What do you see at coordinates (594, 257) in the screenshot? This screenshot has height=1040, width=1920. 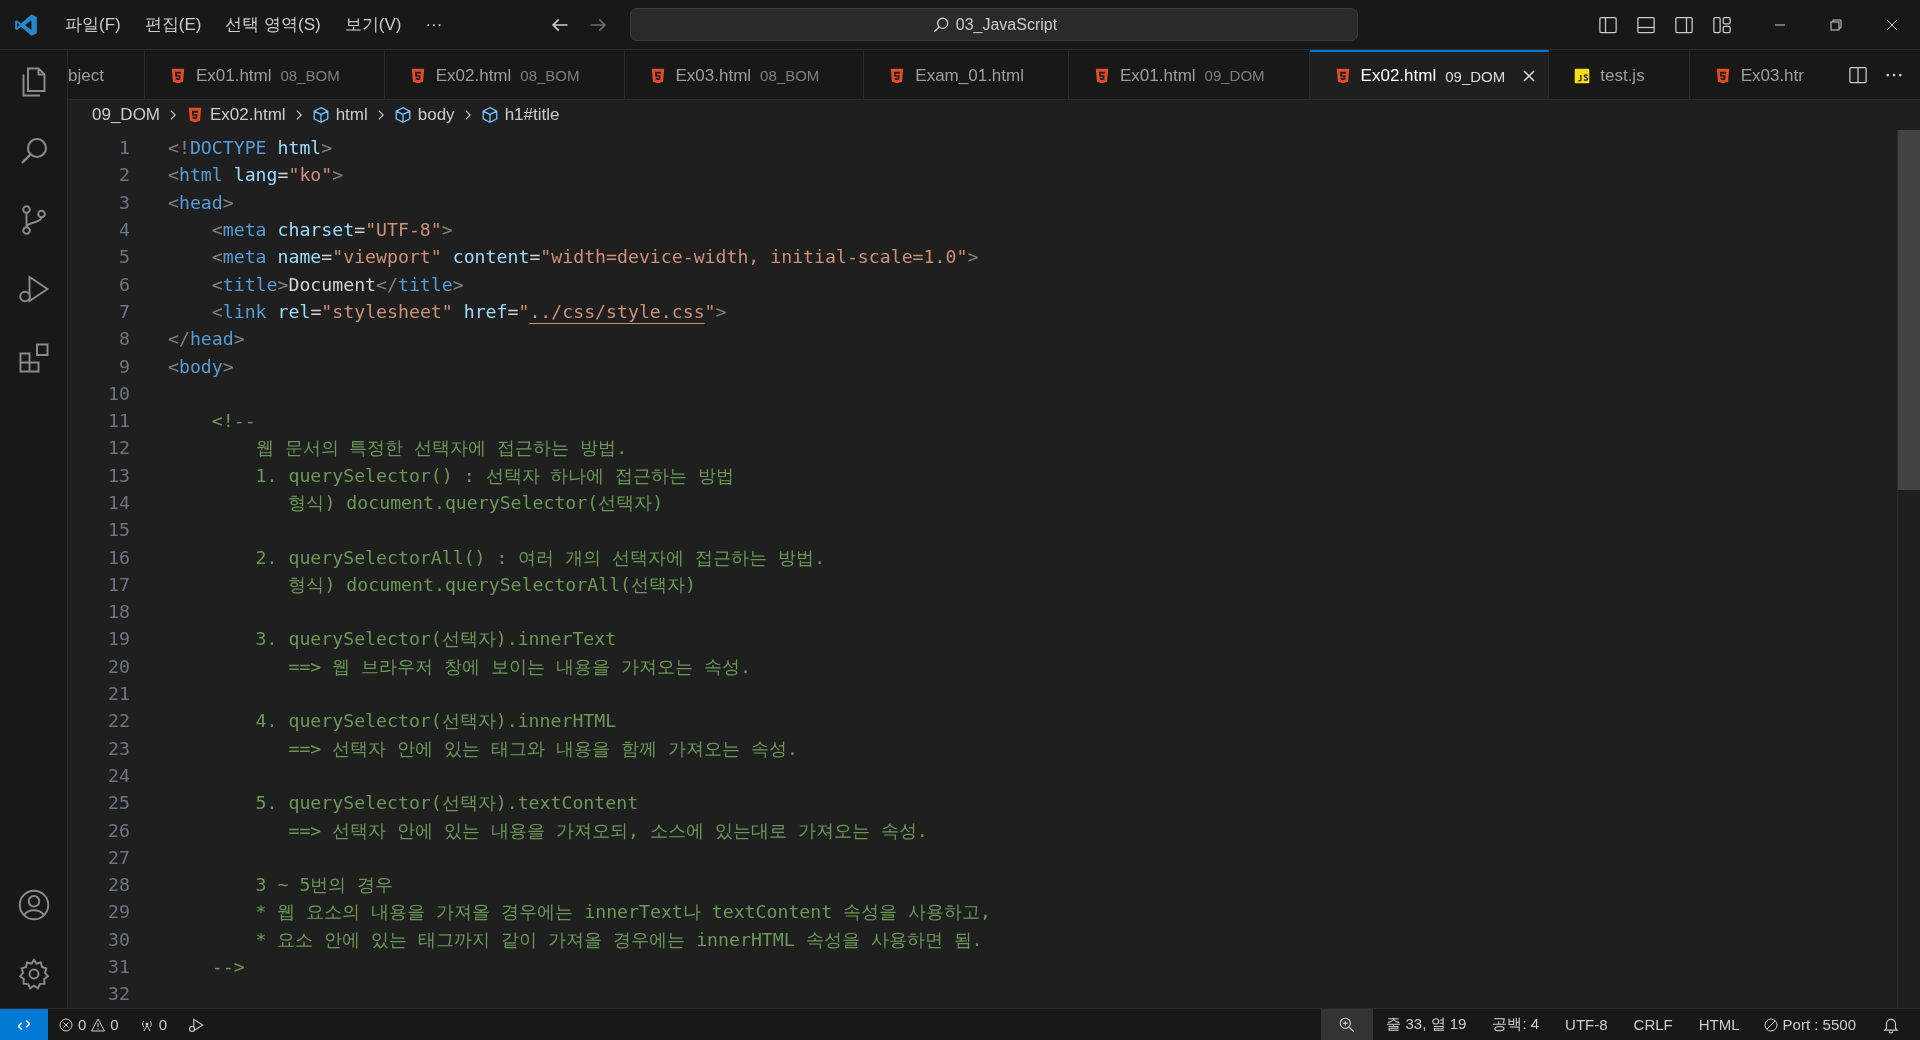 I see `code-line: <meta name="viewport" content="width=device-width, initial-scale=1.0">` at bounding box center [594, 257].